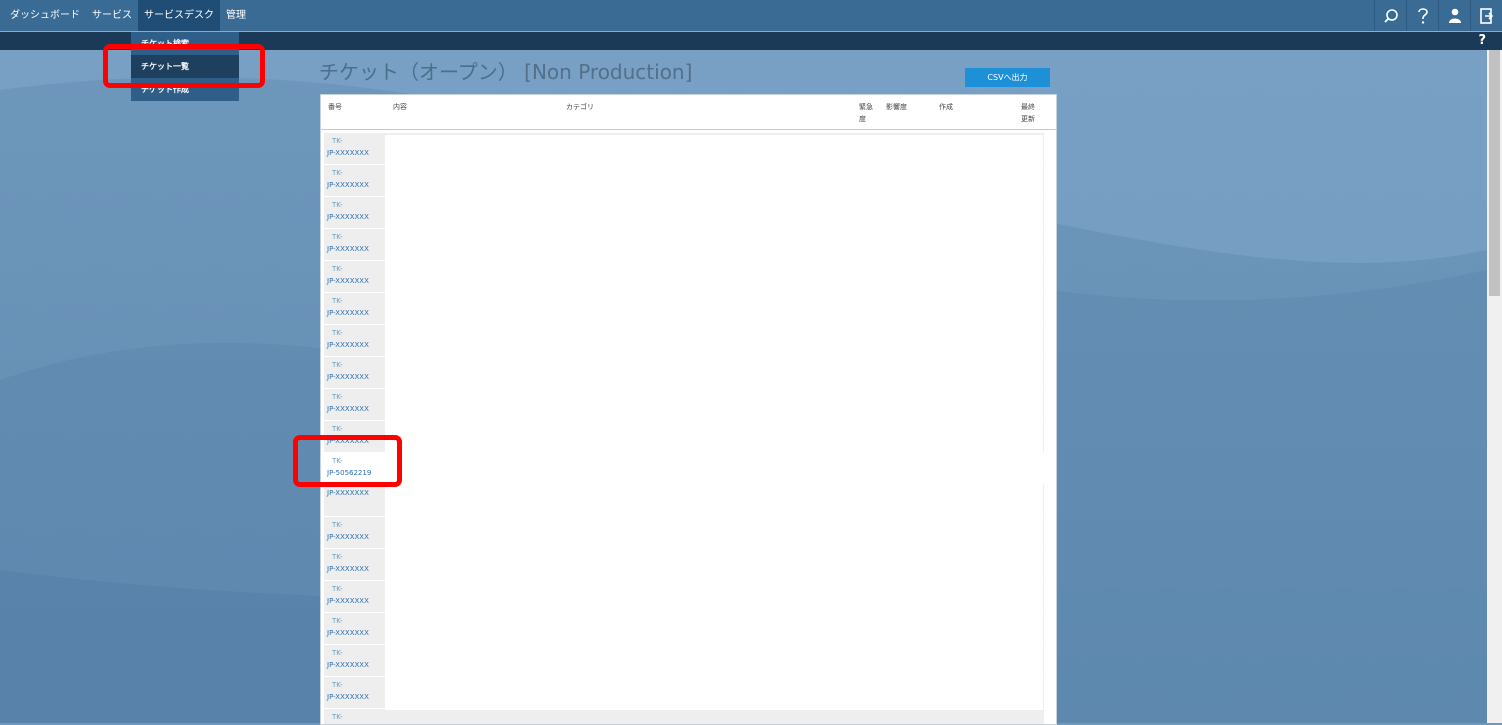  I want to click on ticket-id-link: TK- JP-50562219, so click(349, 467).